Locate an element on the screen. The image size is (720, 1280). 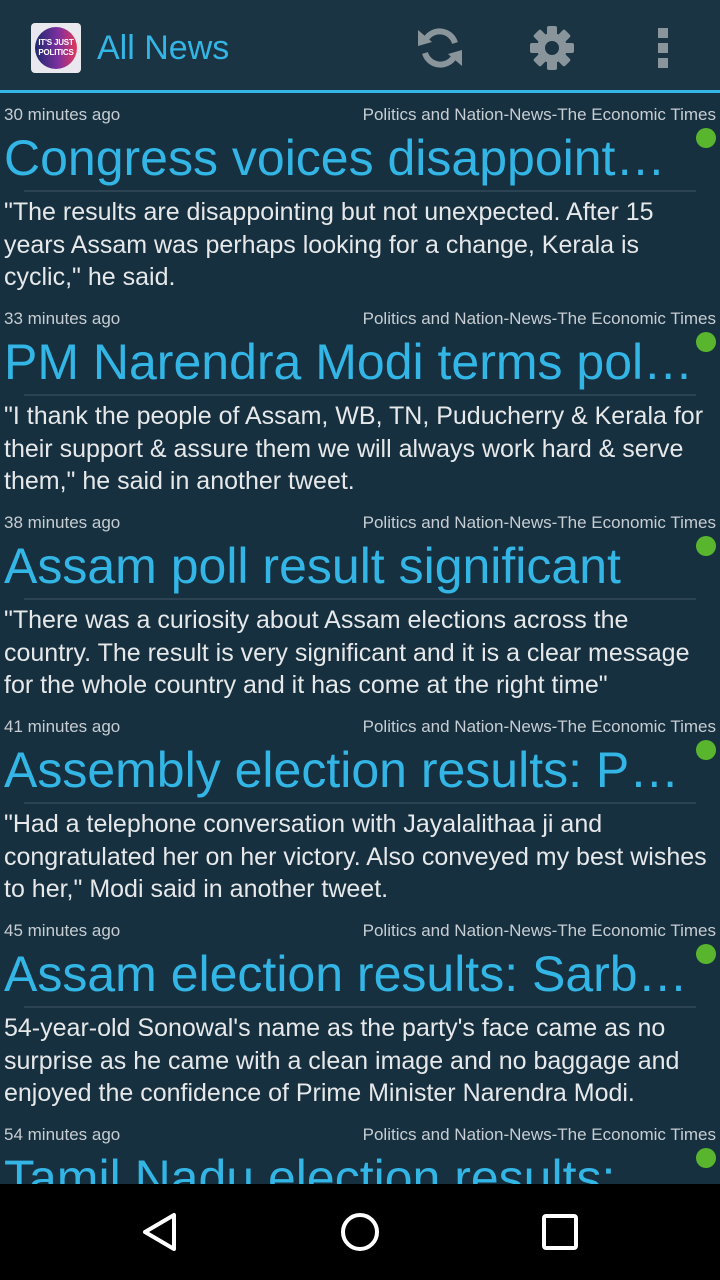
news-headline: Assam poll result significant is located at coordinates (349, 566).